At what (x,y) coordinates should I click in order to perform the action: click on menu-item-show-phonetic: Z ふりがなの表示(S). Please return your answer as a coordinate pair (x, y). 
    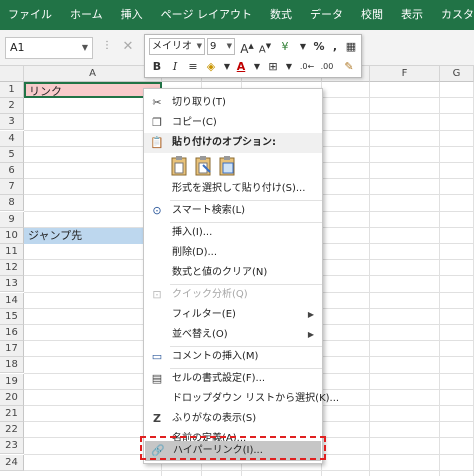
    Looking at the image, I should click on (233, 419).